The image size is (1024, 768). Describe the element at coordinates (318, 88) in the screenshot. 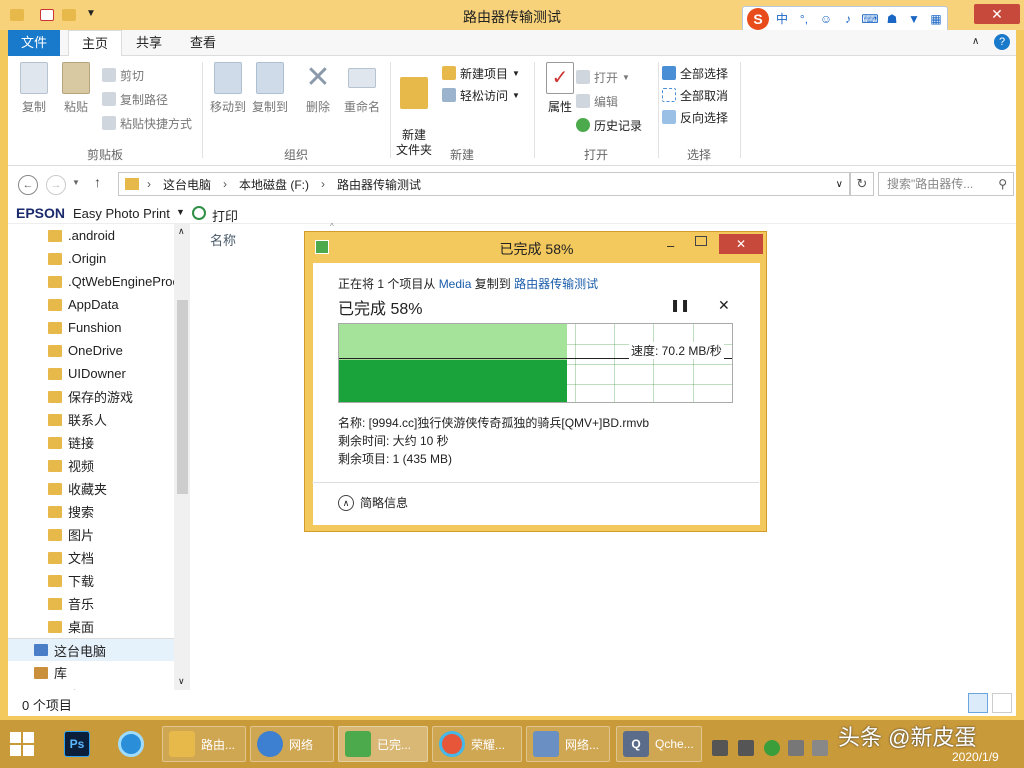

I see `delete-button: ✕ 删除` at that location.